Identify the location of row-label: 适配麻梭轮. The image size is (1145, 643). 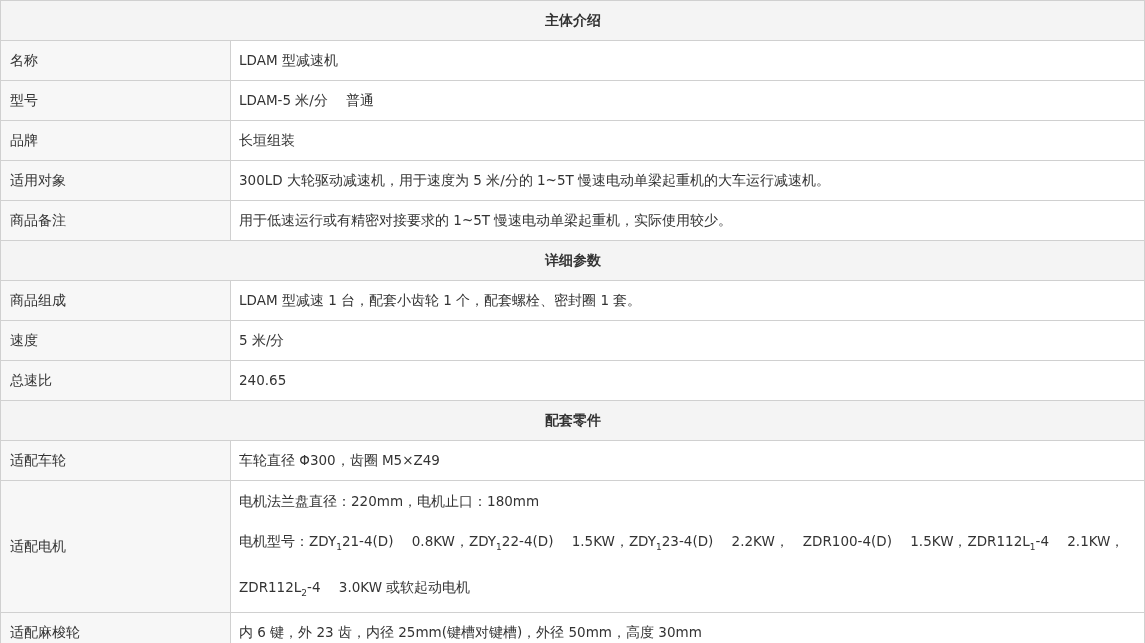
(45, 632).